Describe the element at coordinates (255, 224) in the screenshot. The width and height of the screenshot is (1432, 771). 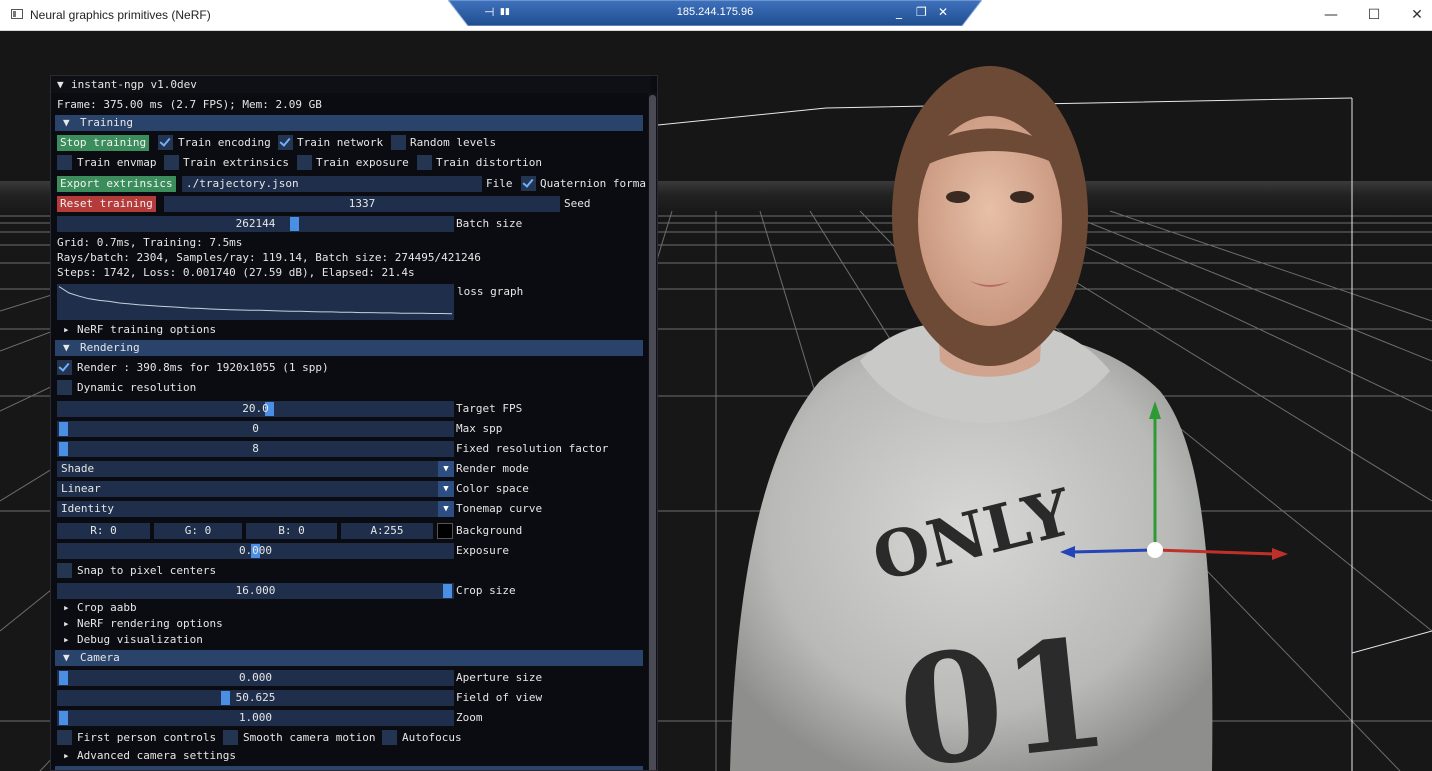
I see `batch-size-slider: 262144` at that location.